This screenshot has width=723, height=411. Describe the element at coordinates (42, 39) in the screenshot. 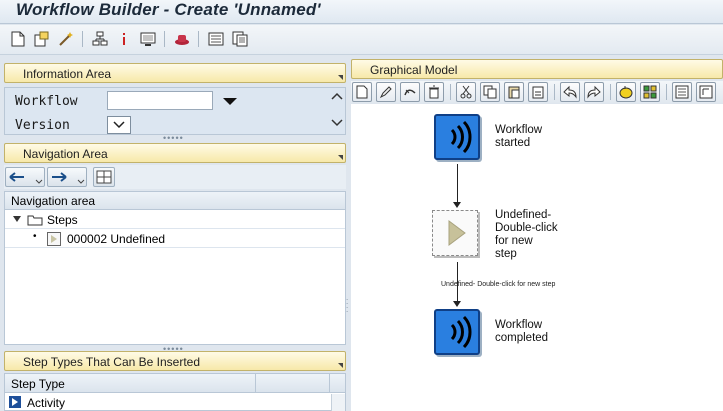

I see `create-icon` at that location.